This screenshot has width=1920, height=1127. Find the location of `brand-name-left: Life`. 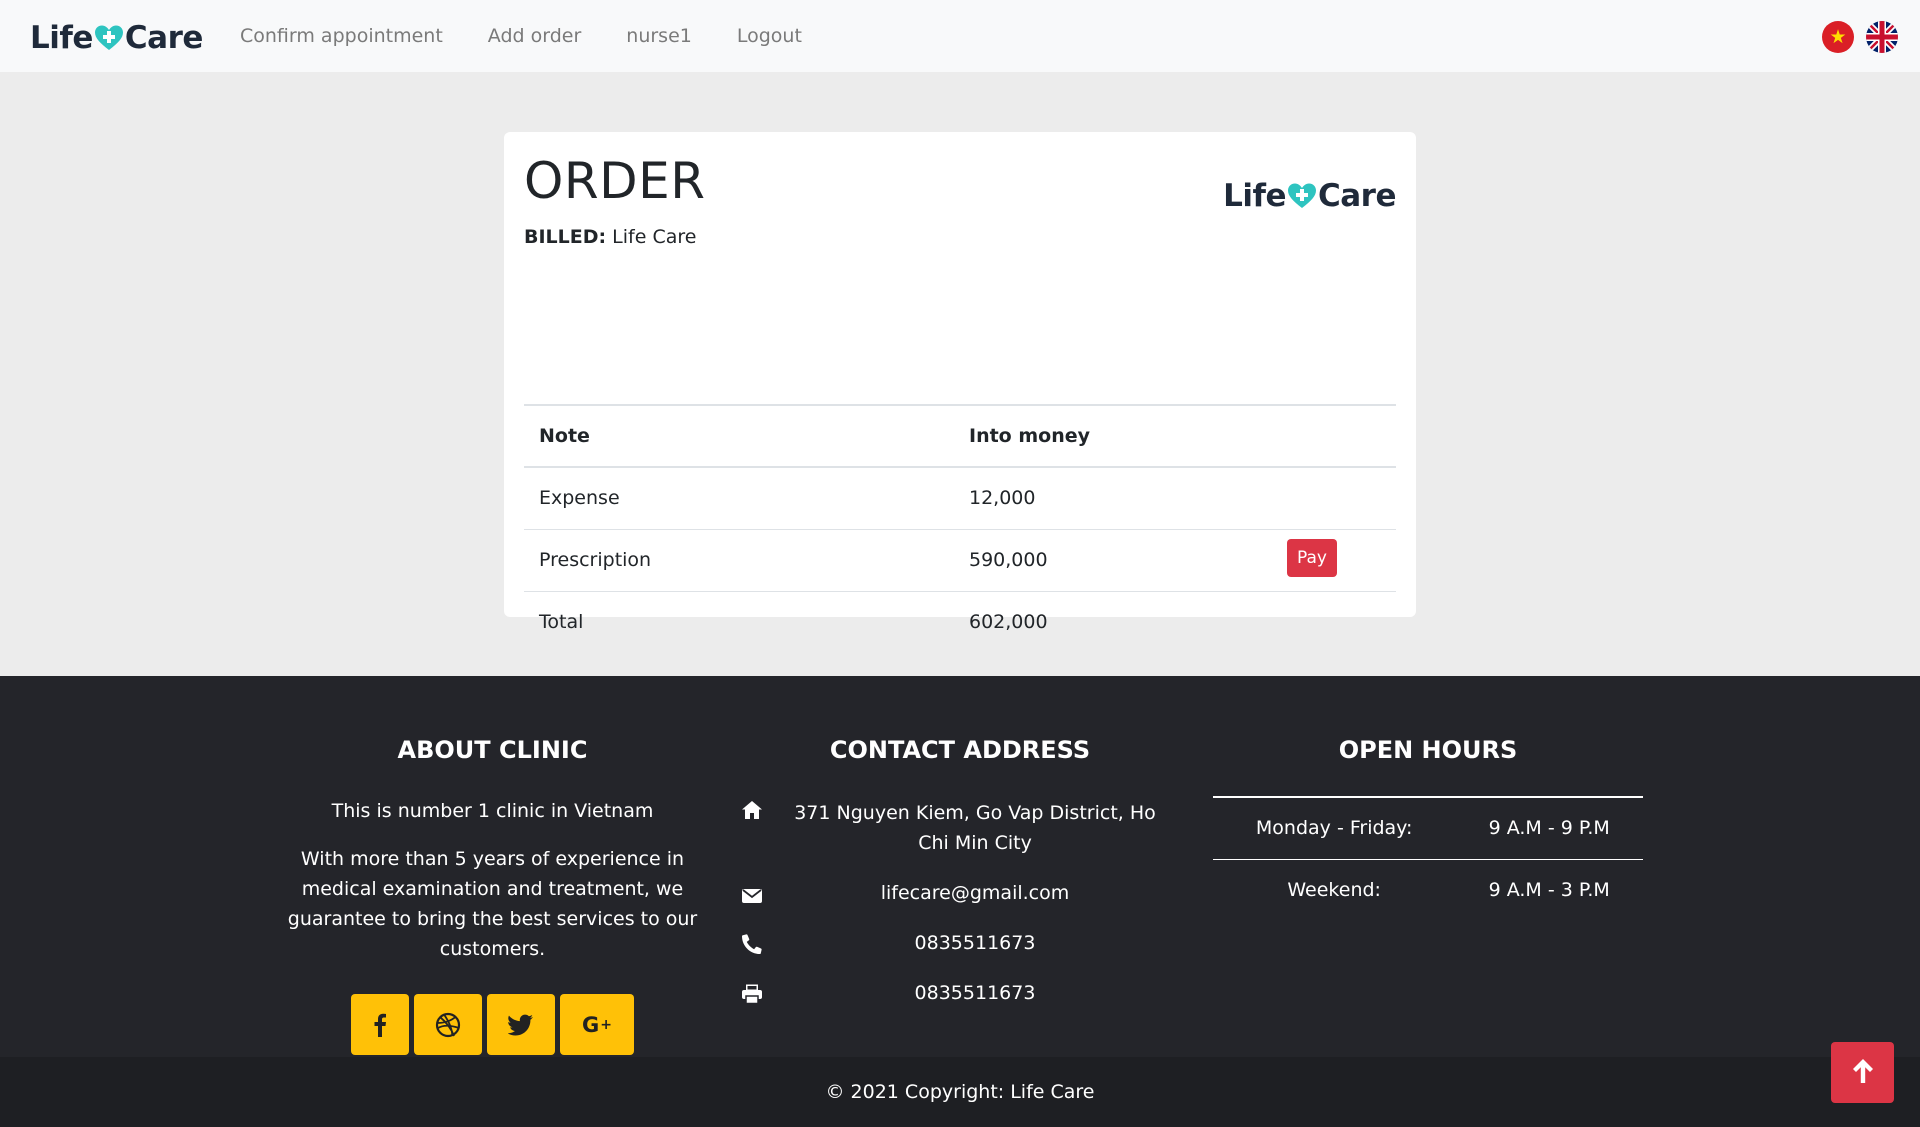

brand-name-left: Life is located at coordinates (61, 38).